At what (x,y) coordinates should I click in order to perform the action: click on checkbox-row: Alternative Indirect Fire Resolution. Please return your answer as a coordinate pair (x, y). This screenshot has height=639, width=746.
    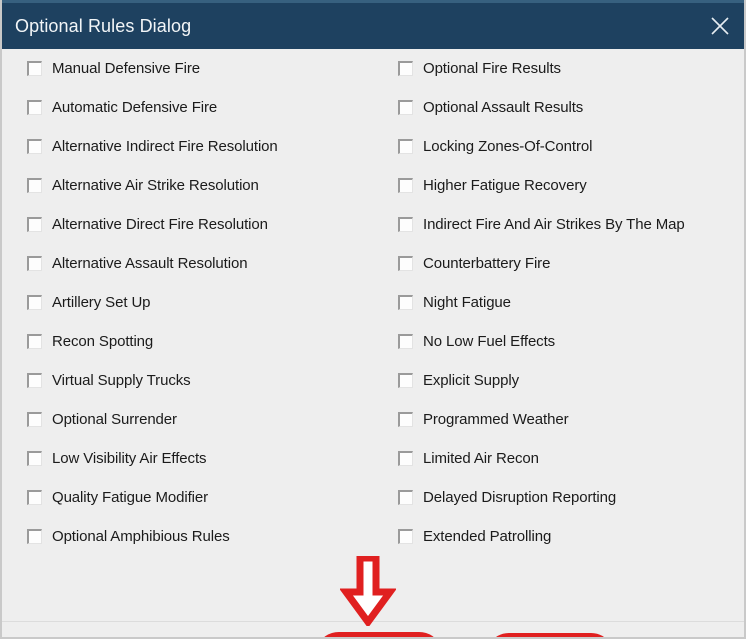
    Looking at the image, I should click on (202, 146).